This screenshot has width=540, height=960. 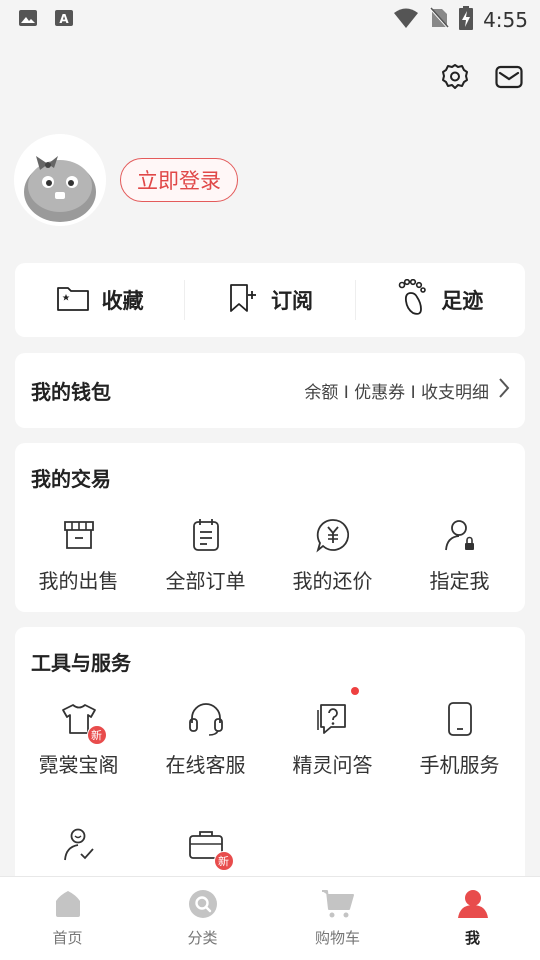 I want to click on tab-home-label: 首页, so click(x=67, y=938).